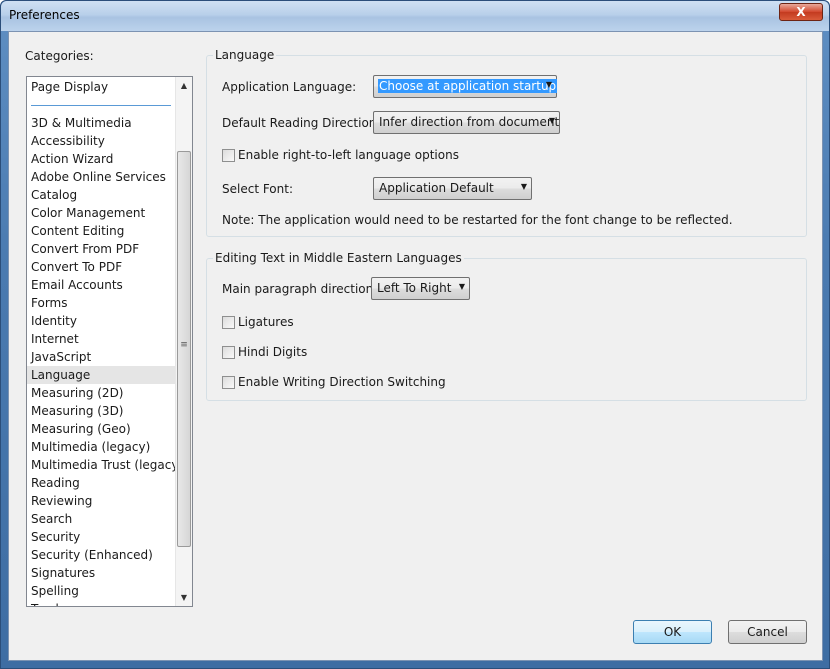  Describe the element at coordinates (338, 258) in the screenshot. I see `middle-eastern-group-legend: Editing Text in Middle Eastern Languages` at that location.